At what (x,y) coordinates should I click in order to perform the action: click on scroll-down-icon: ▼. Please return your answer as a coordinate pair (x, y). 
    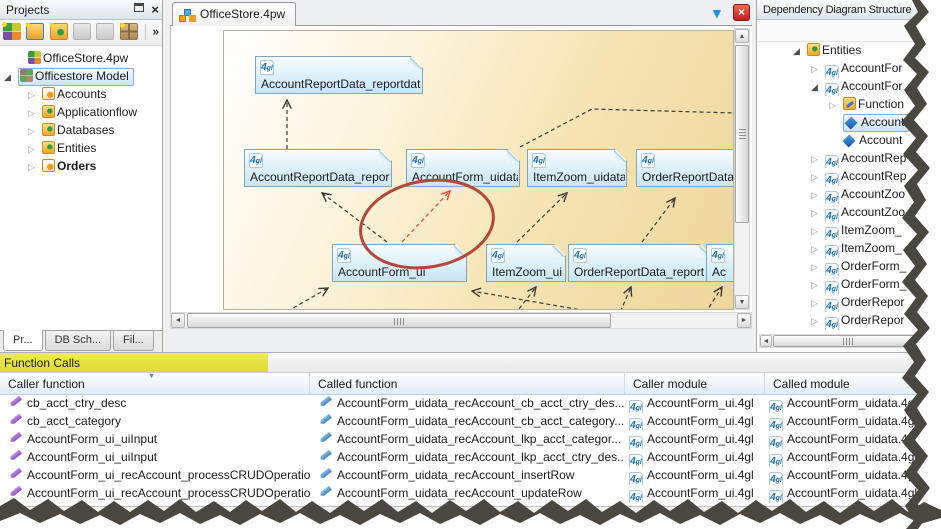
    Looking at the image, I should click on (742, 302).